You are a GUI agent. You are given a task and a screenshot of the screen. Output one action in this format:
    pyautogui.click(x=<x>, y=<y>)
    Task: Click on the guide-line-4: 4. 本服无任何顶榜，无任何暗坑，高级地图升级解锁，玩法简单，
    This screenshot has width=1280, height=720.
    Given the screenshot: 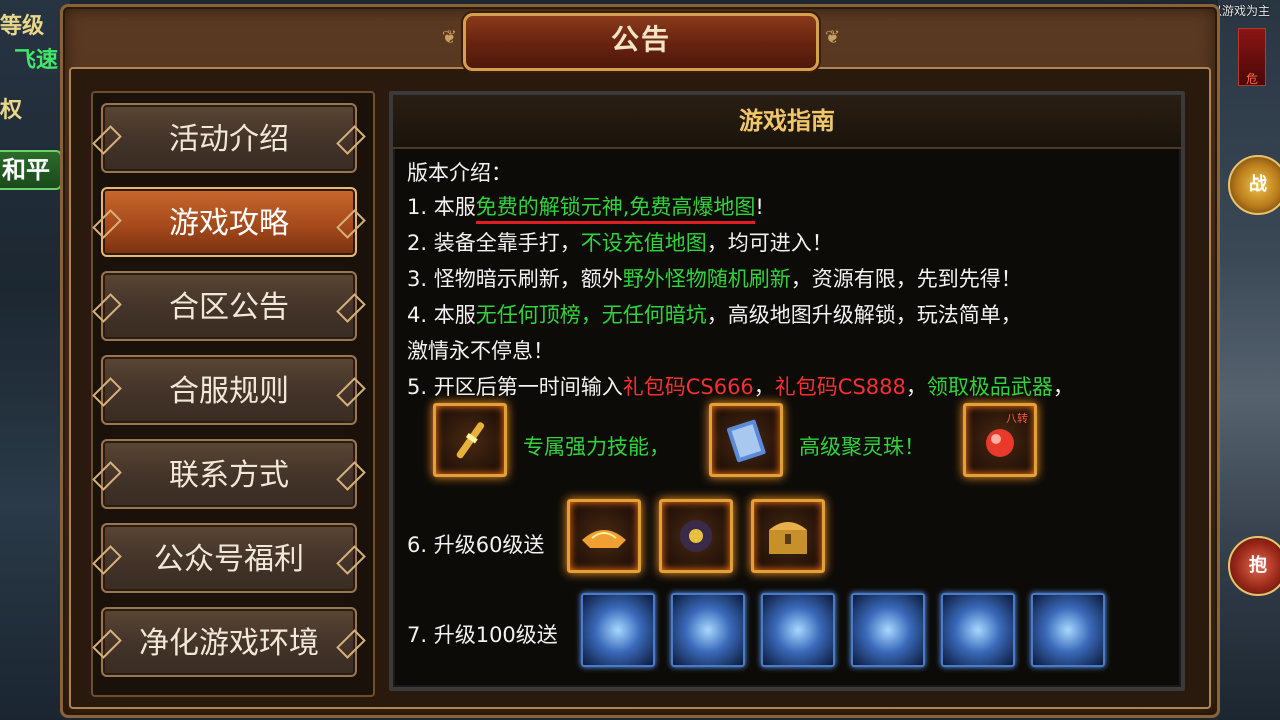 What is the action you would take?
    pyautogui.click(x=714, y=314)
    